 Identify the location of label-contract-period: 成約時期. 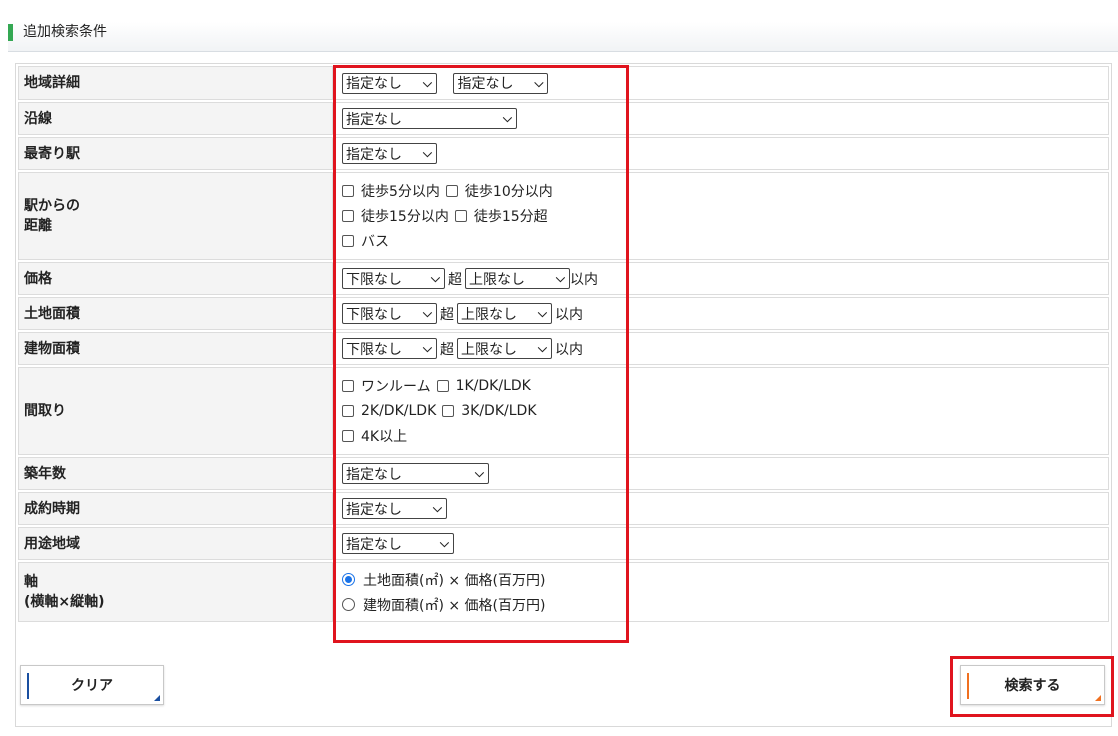
(175, 508).